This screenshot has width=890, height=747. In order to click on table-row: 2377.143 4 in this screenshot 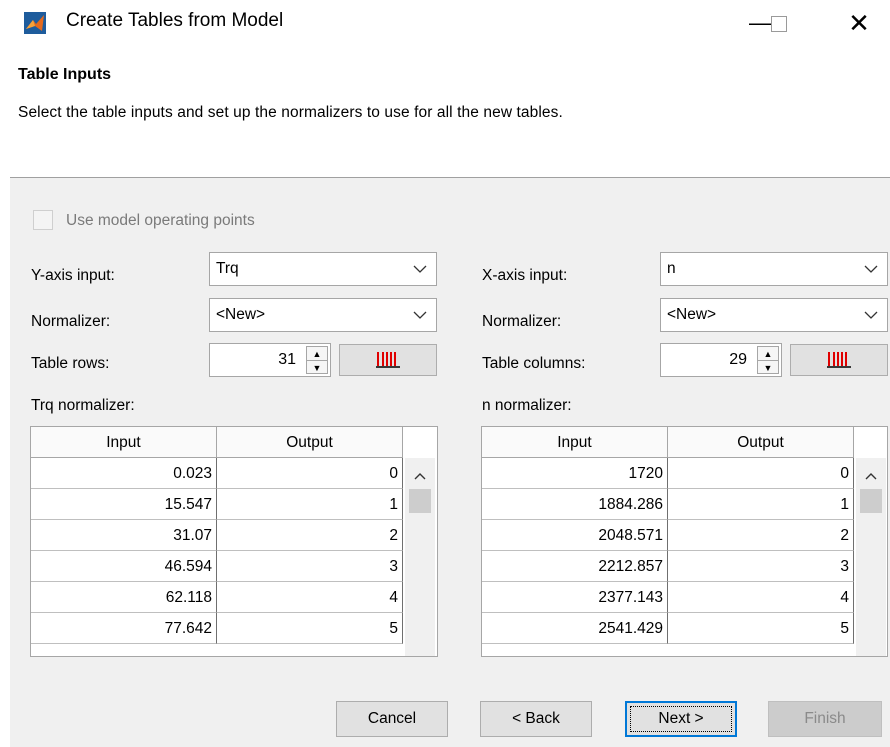, I will do `click(668, 597)`.